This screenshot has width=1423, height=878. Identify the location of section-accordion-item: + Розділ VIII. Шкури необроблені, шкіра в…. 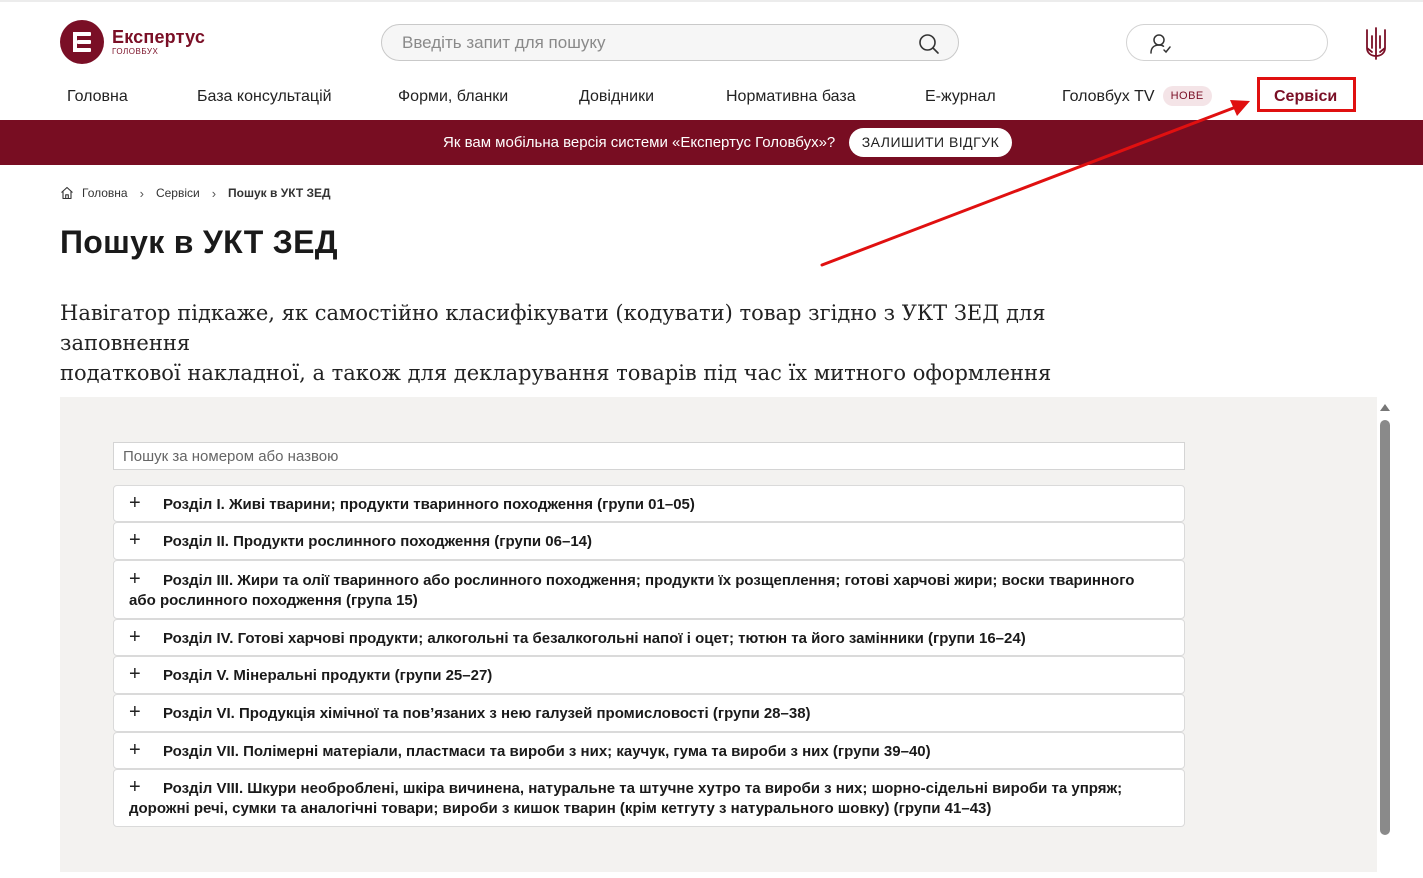
(649, 798).